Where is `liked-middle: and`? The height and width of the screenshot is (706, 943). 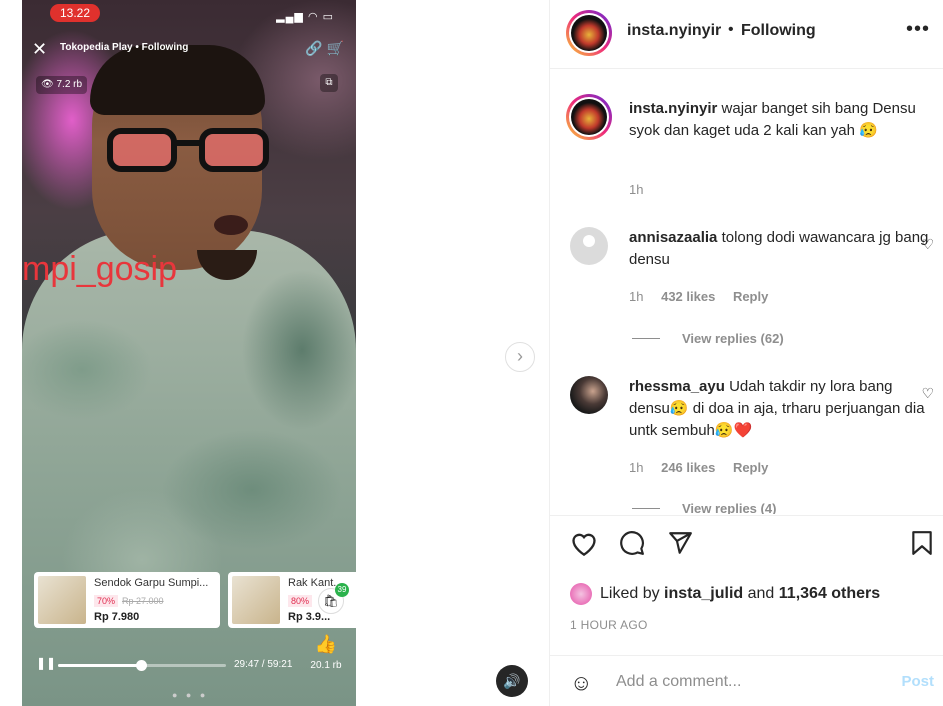
liked-middle: and is located at coordinates (761, 593).